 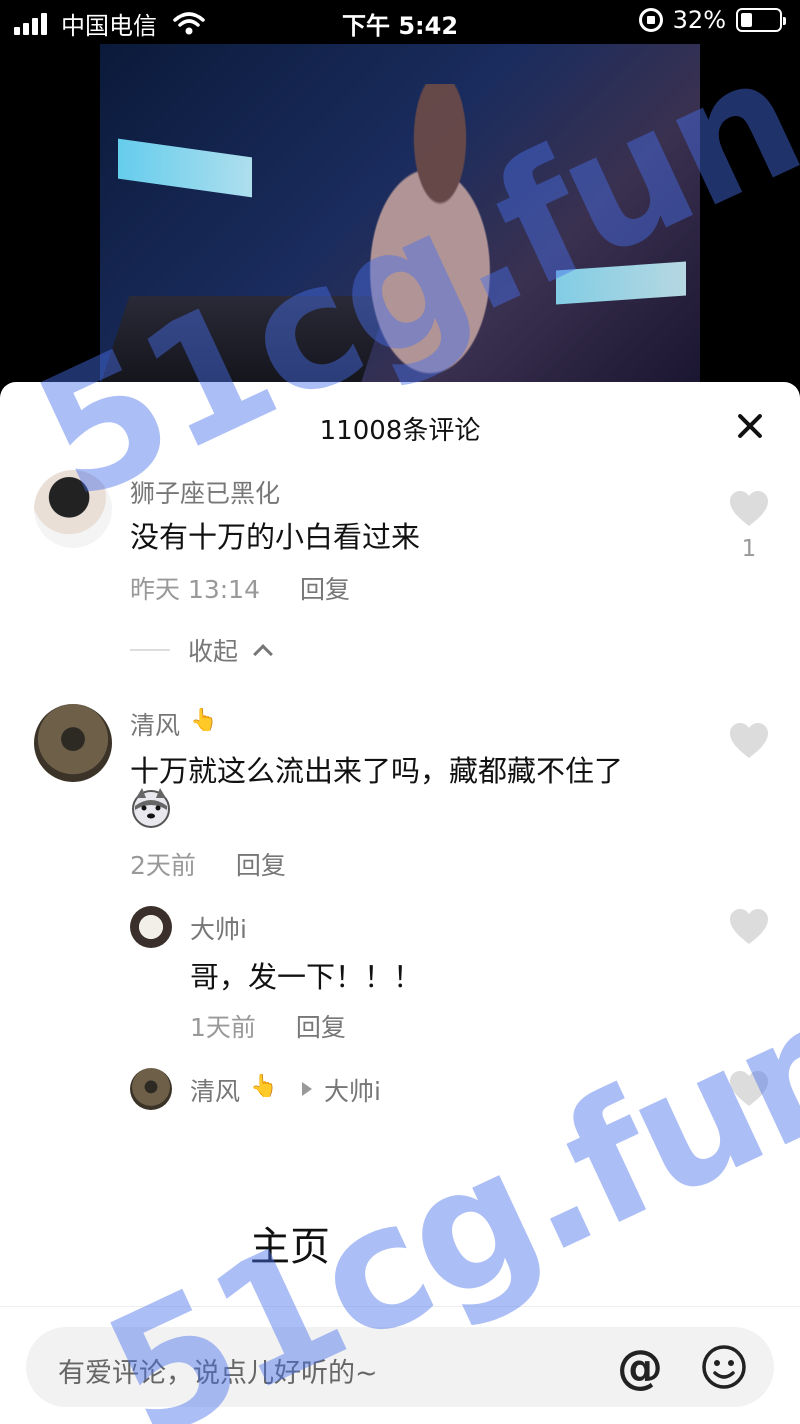 I want to click on comment-time: 2天前, so click(x=163, y=865).